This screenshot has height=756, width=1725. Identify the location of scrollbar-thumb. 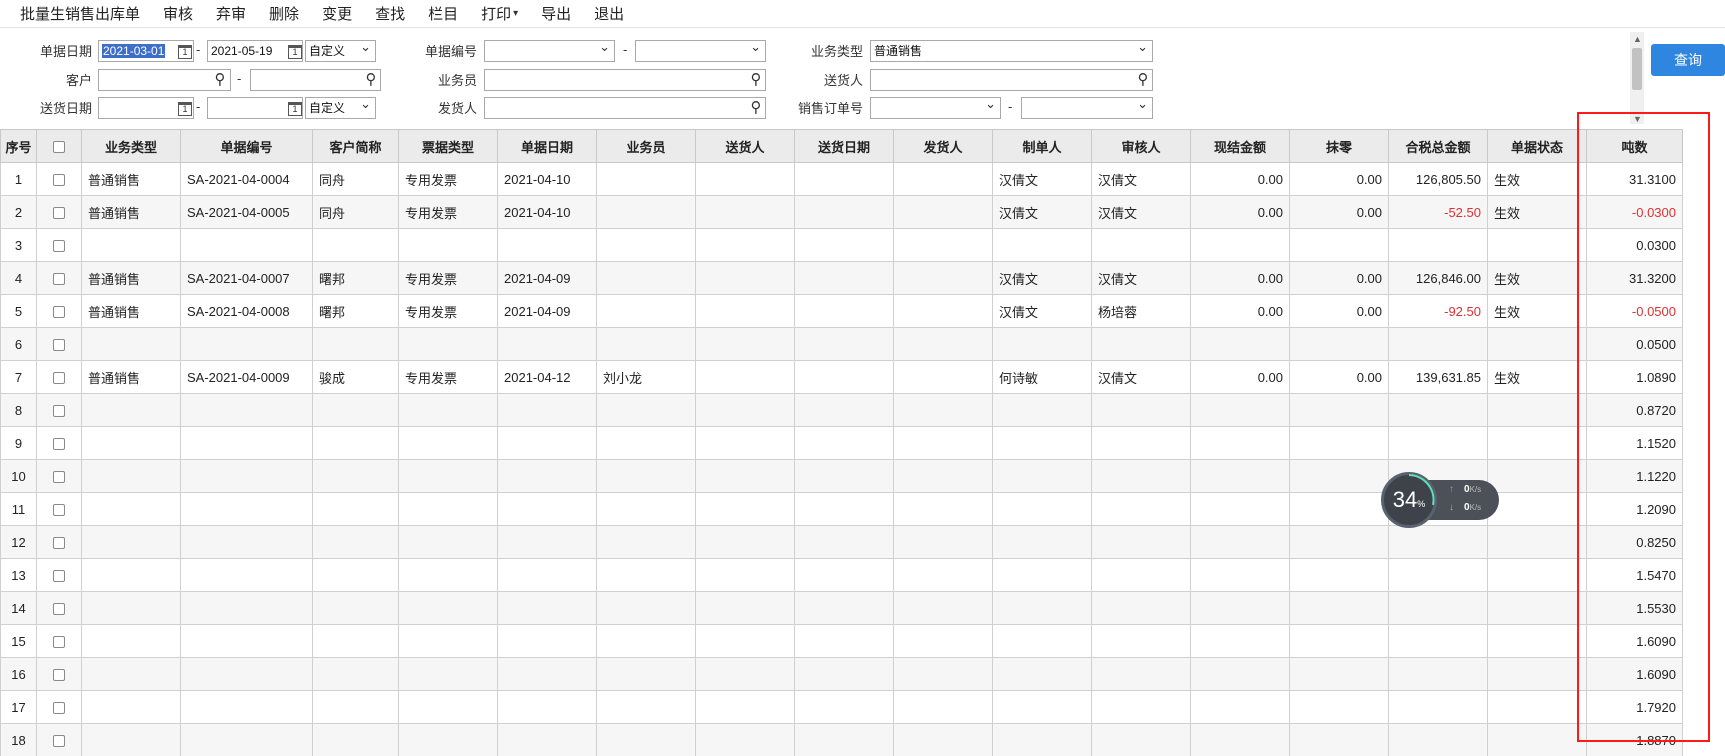
(1637, 69).